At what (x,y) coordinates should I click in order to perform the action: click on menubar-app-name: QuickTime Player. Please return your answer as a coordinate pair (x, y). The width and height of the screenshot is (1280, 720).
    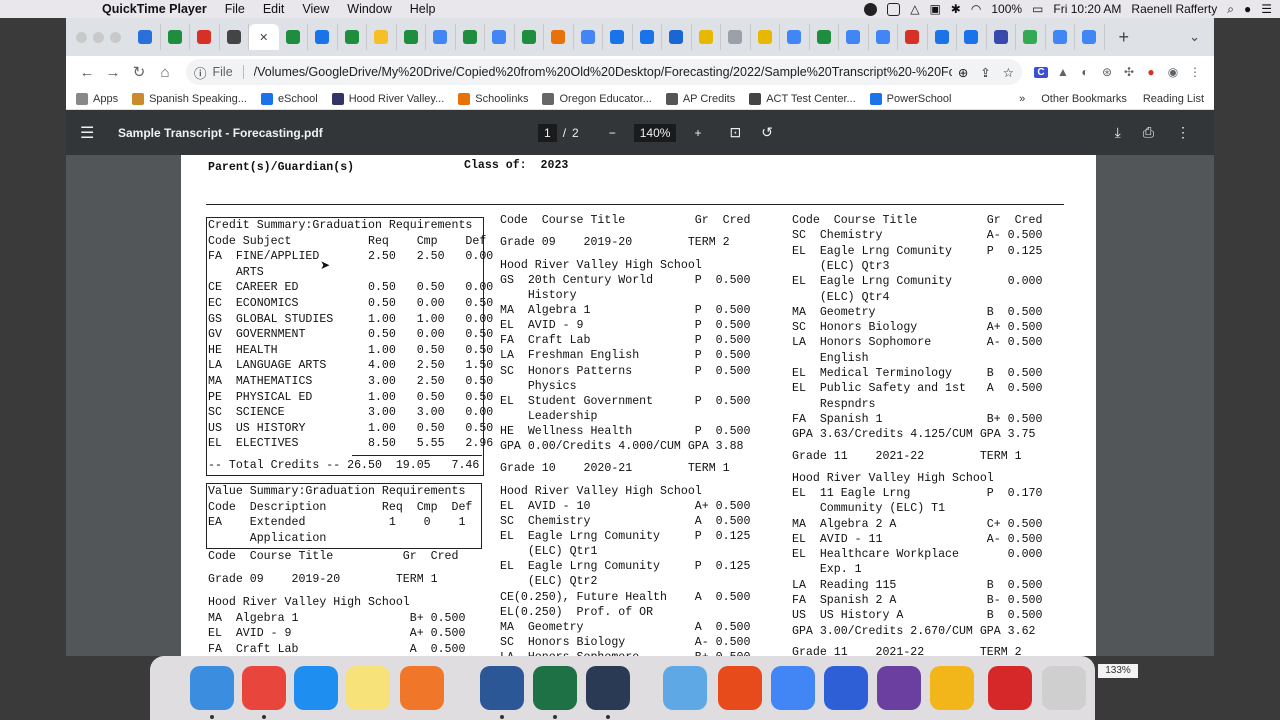
    Looking at the image, I should click on (154, 9).